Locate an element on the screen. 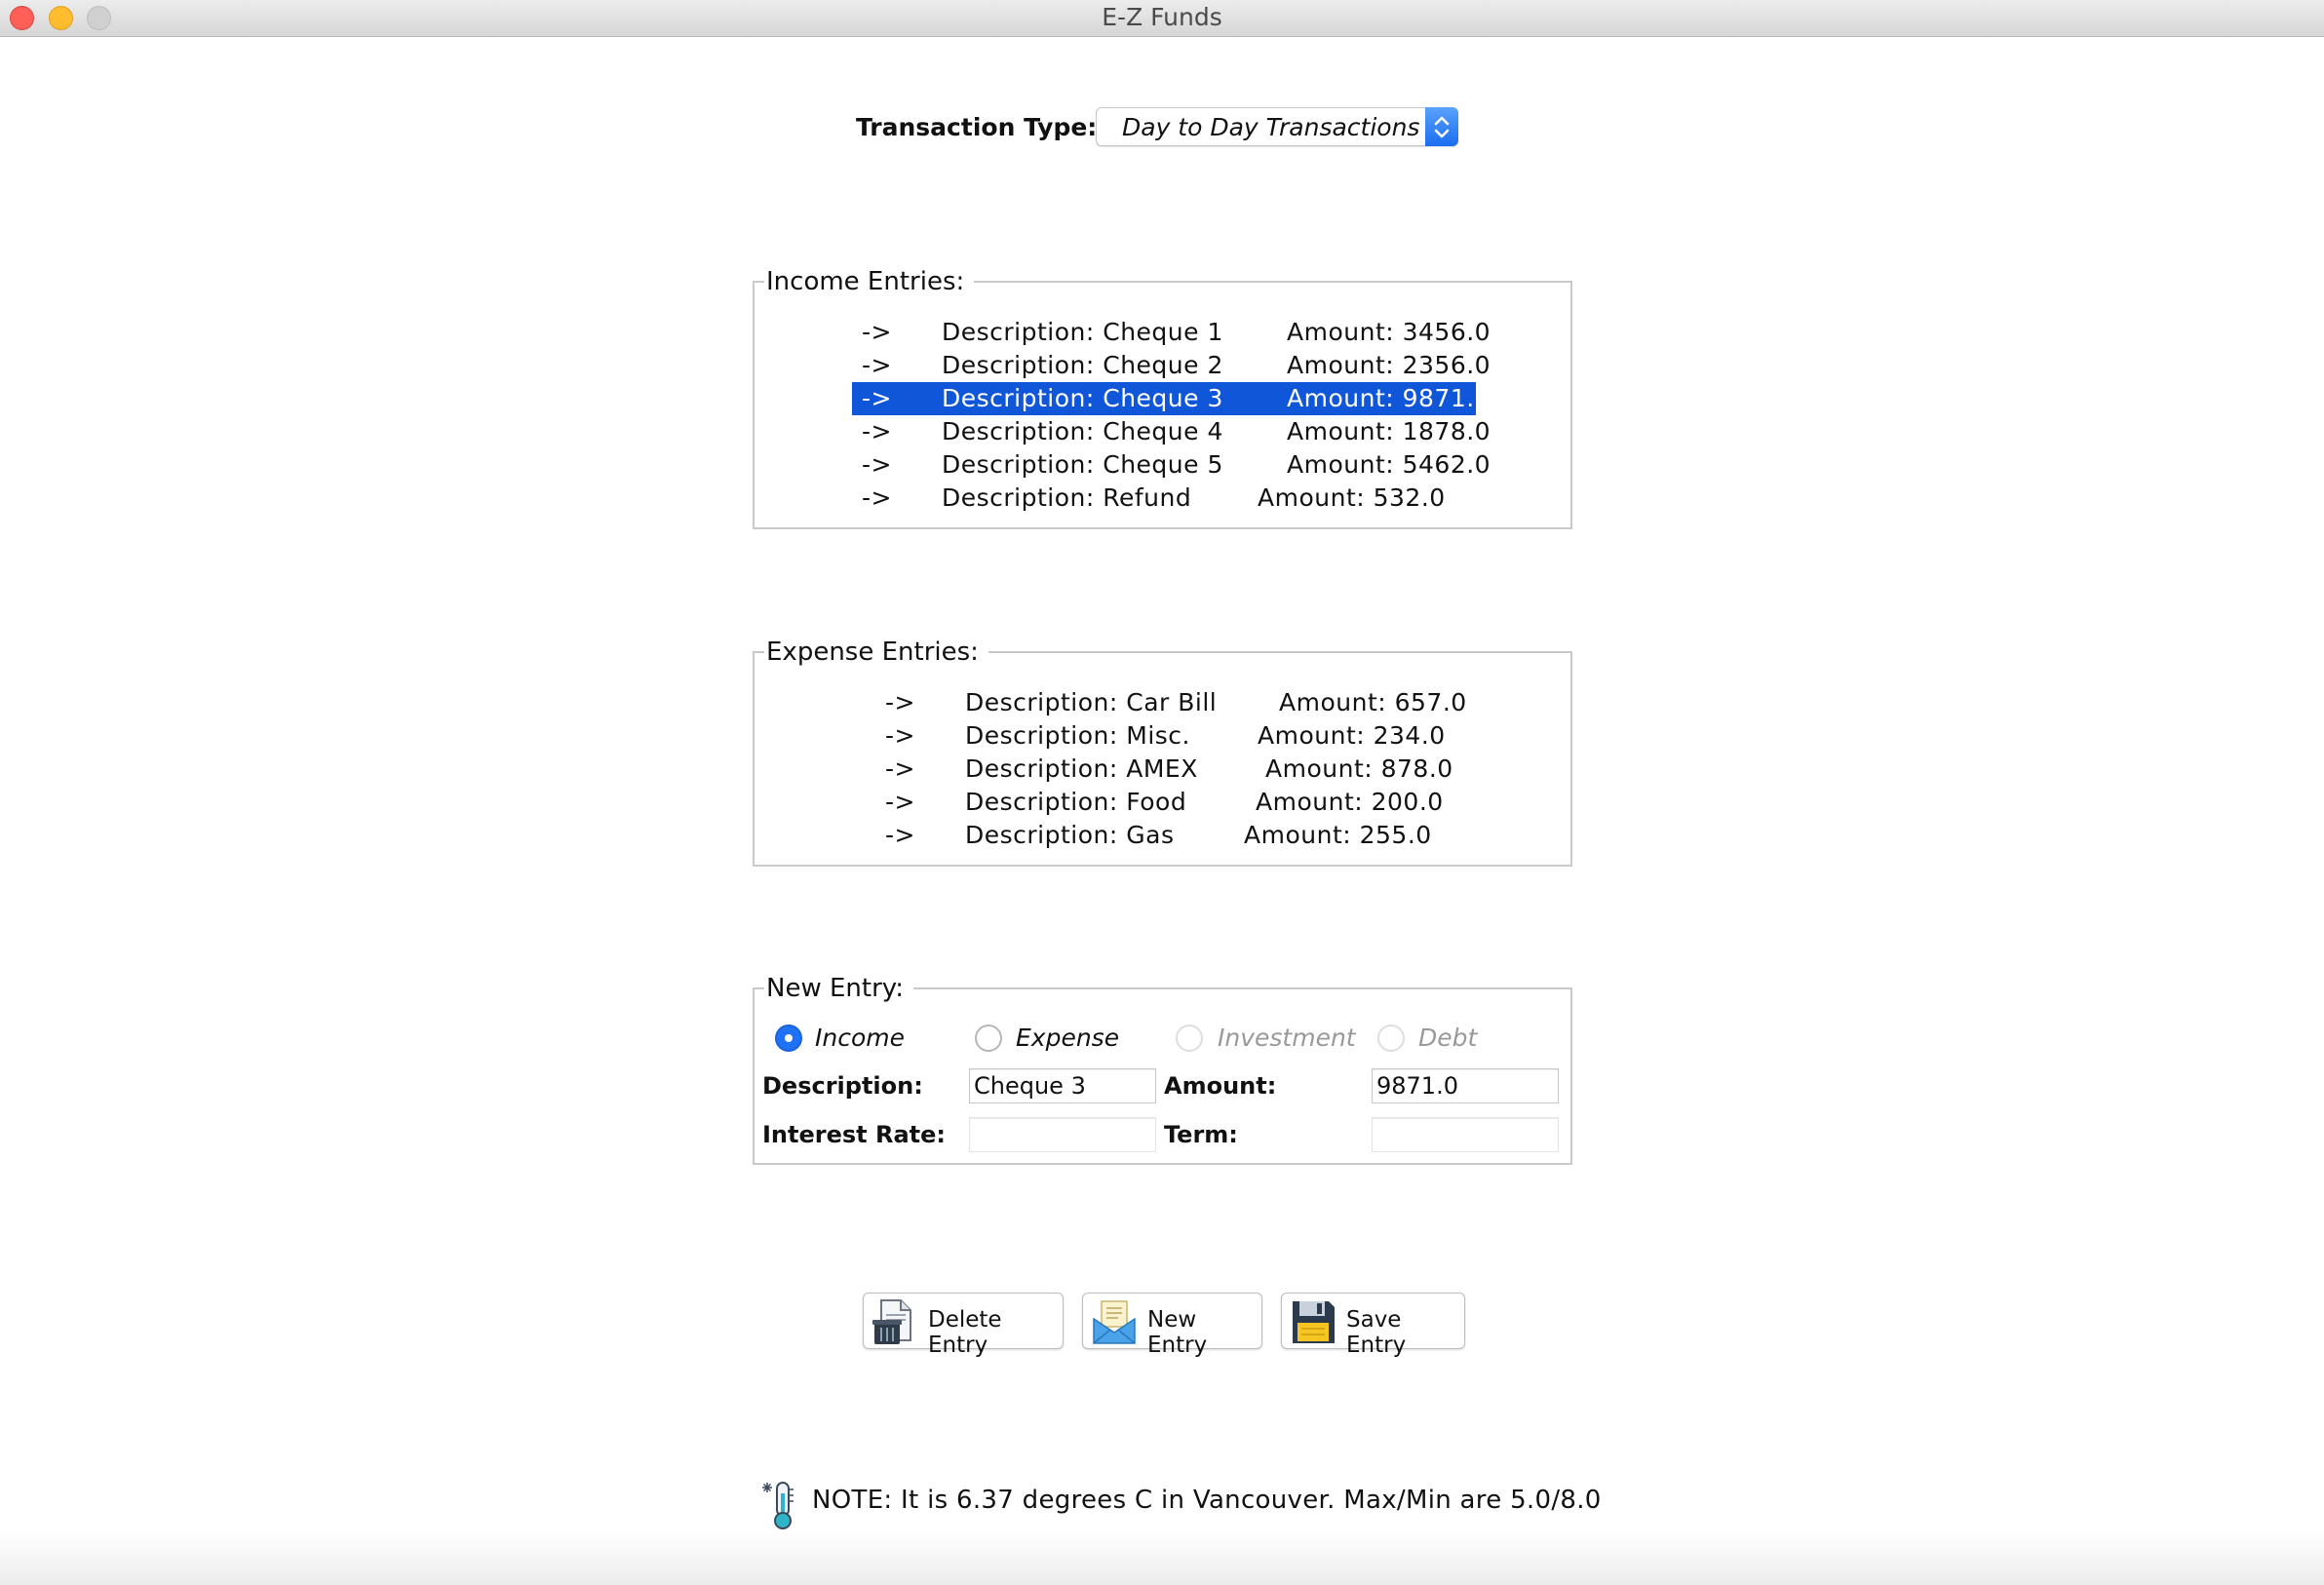 This screenshot has height=1585, width=2324. delete-entry-label: Delete Entry is located at coordinates (965, 1332).